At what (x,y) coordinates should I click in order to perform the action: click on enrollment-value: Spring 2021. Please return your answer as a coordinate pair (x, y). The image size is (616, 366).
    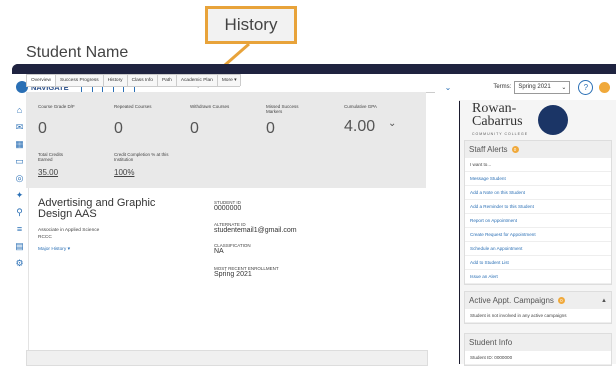
    Looking at the image, I should click on (233, 274).